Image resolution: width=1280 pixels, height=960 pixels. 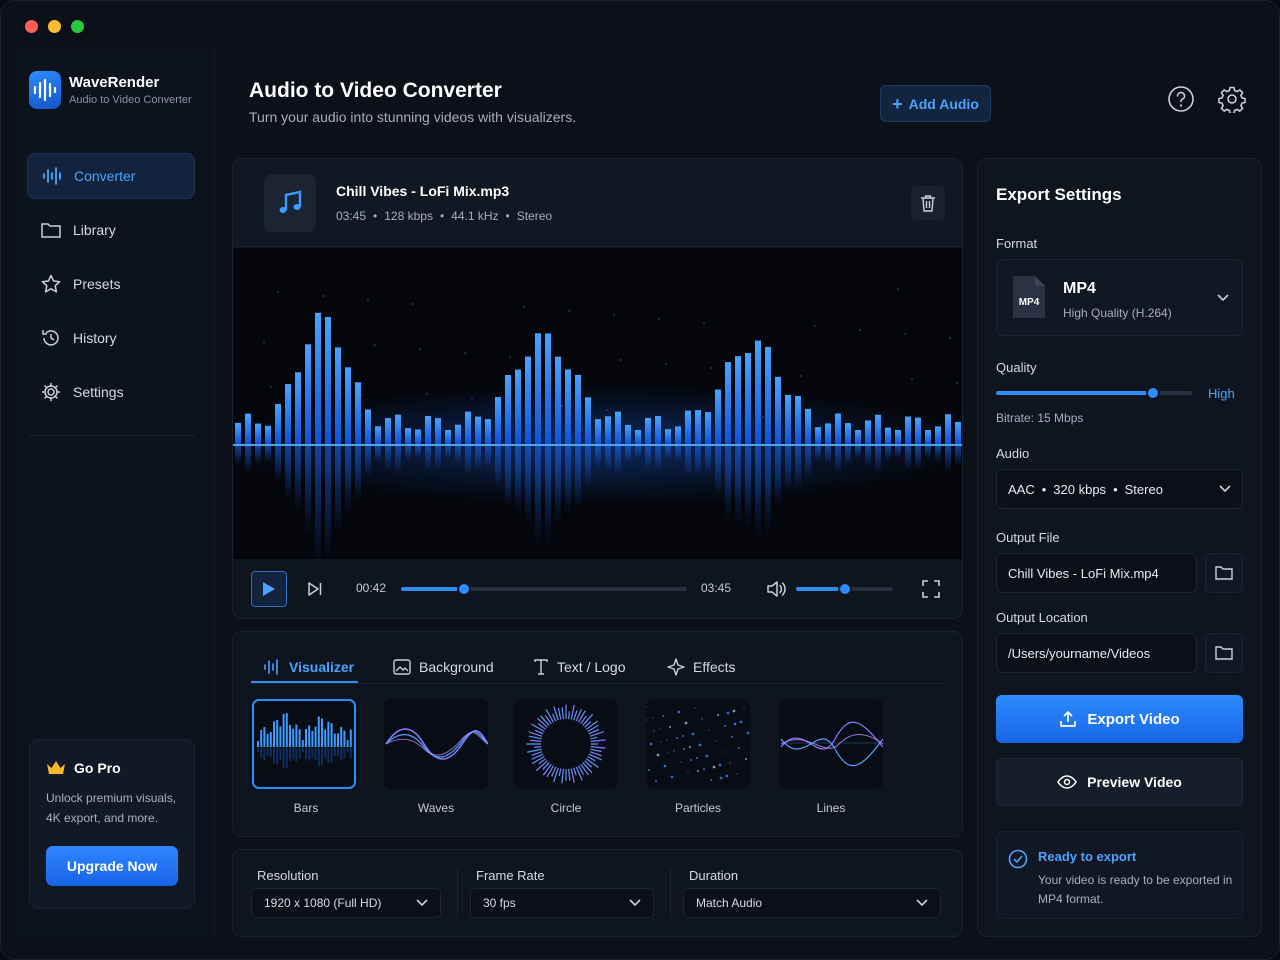 I want to click on sidebar-item-settings: Settings, so click(x=111, y=392).